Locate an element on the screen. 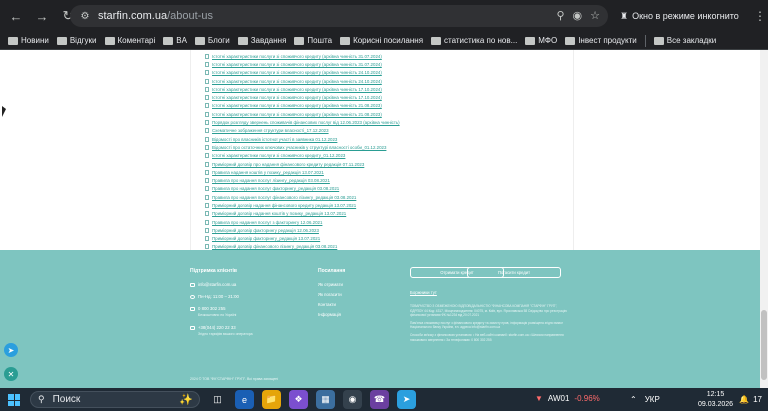  edge-icon: e is located at coordinates (244, 399).